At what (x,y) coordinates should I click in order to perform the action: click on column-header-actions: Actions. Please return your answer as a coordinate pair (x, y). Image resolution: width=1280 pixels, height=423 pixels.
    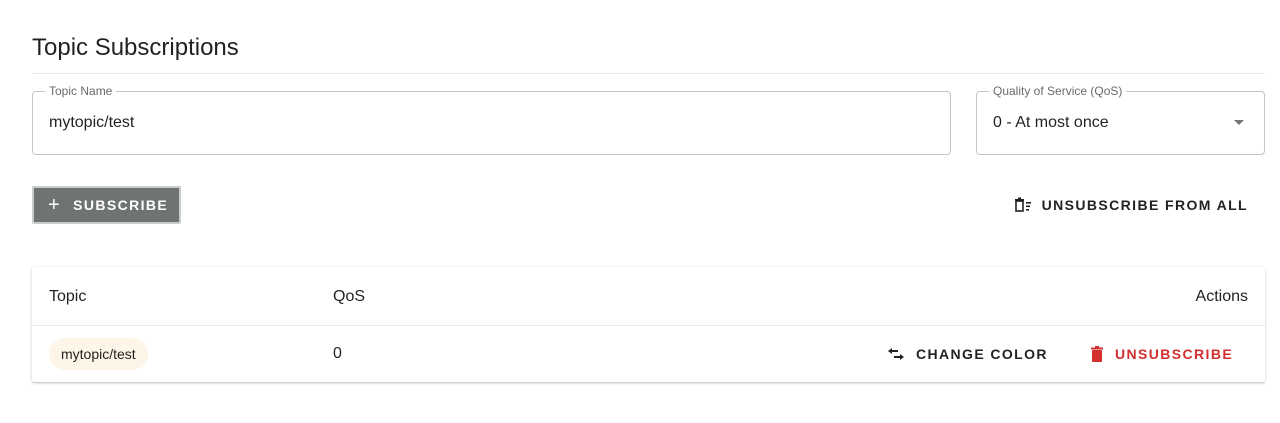
    Looking at the image, I should click on (1221, 296).